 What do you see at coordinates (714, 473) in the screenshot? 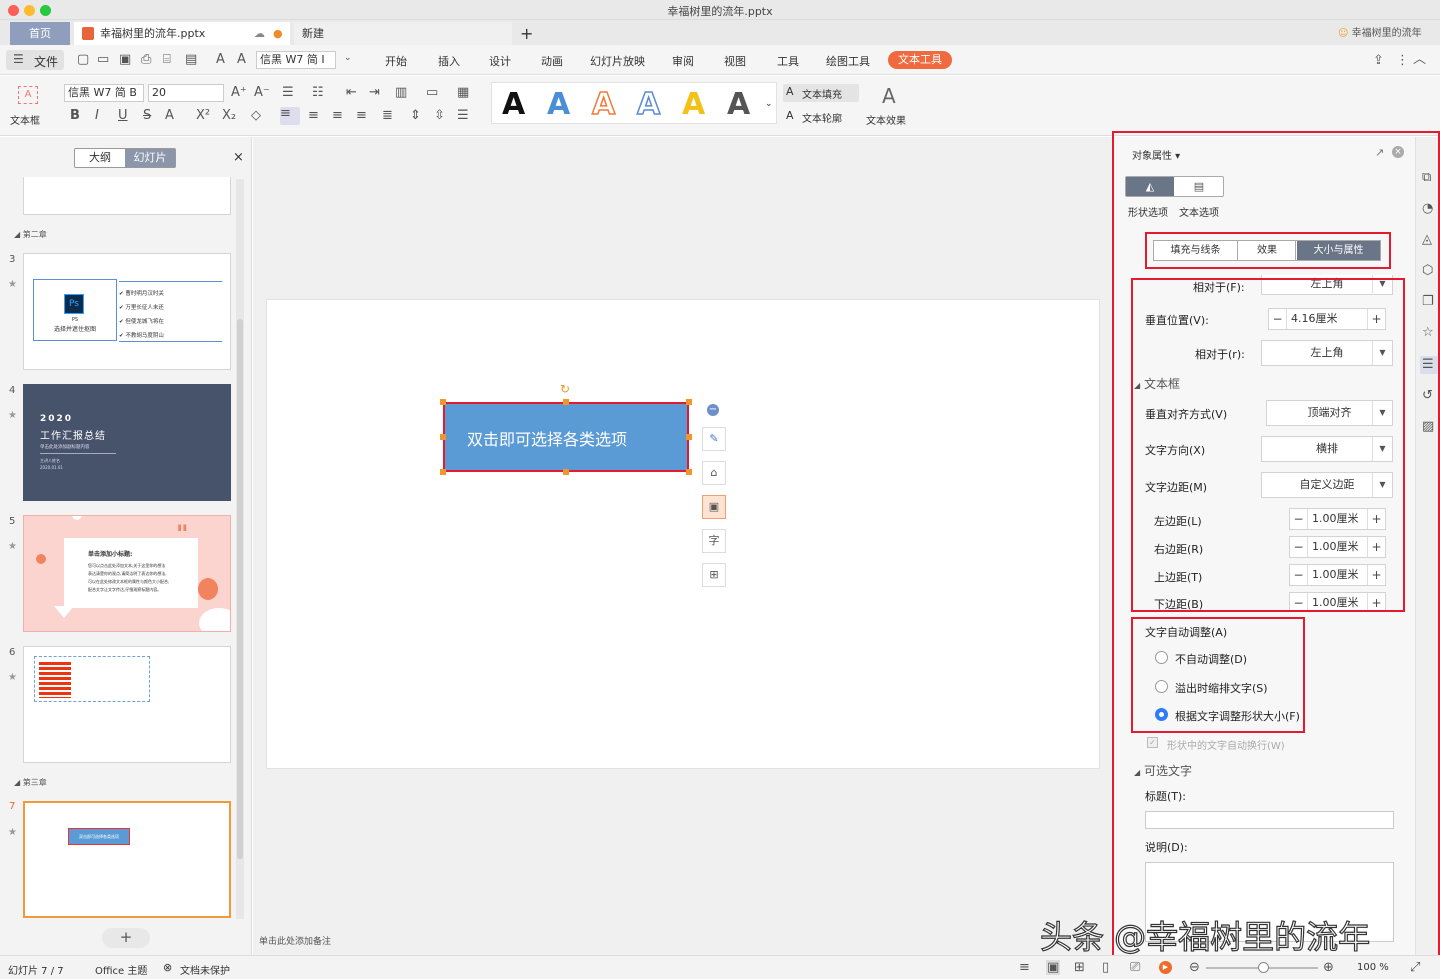
I see `fill-icon: ⌂` at bounding box center [714, 473].